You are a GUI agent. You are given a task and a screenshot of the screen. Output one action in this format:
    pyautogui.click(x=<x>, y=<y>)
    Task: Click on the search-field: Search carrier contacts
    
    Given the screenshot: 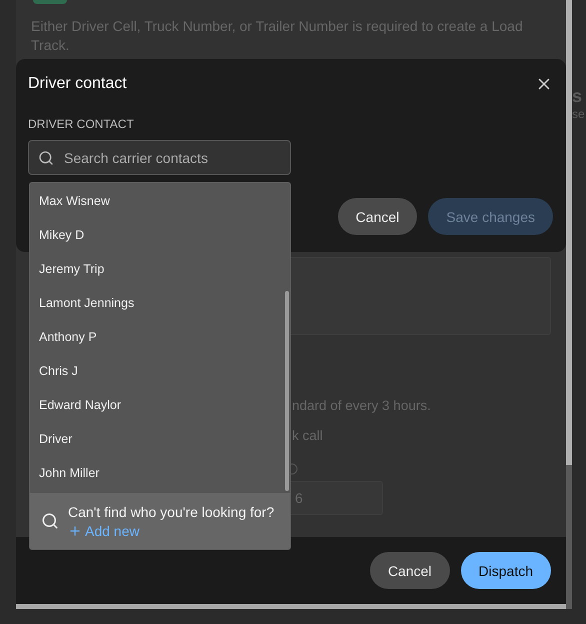 What is the action you would take?
    pyautogui.click(x=159, y=157)
    